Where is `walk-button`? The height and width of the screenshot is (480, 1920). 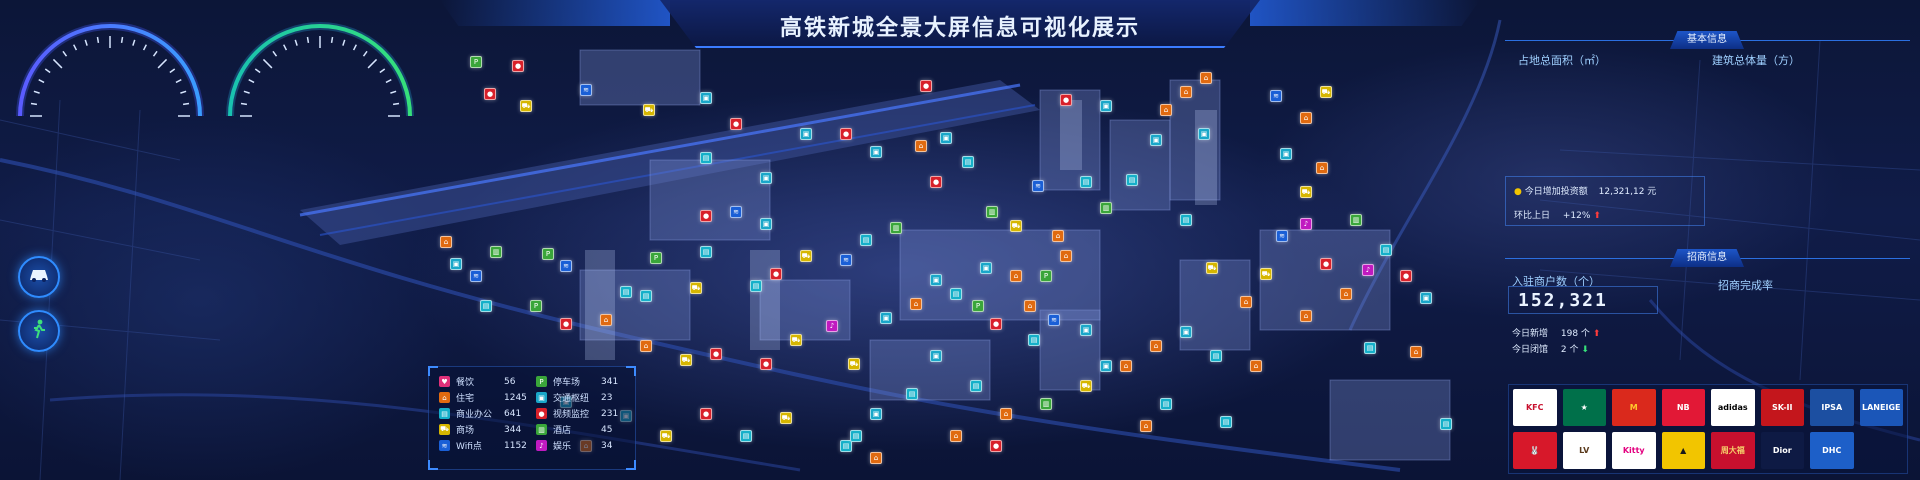
walk-button is located at coordinates (39, 331).